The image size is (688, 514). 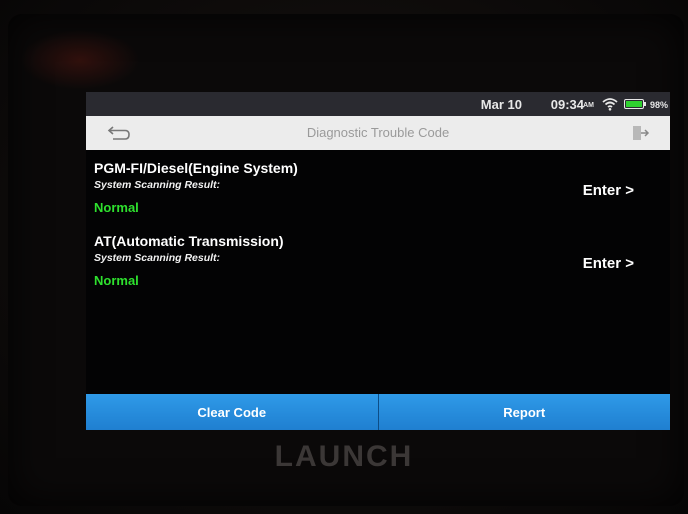 I want to click on battery-level-fill, so click(x=634, y=104).